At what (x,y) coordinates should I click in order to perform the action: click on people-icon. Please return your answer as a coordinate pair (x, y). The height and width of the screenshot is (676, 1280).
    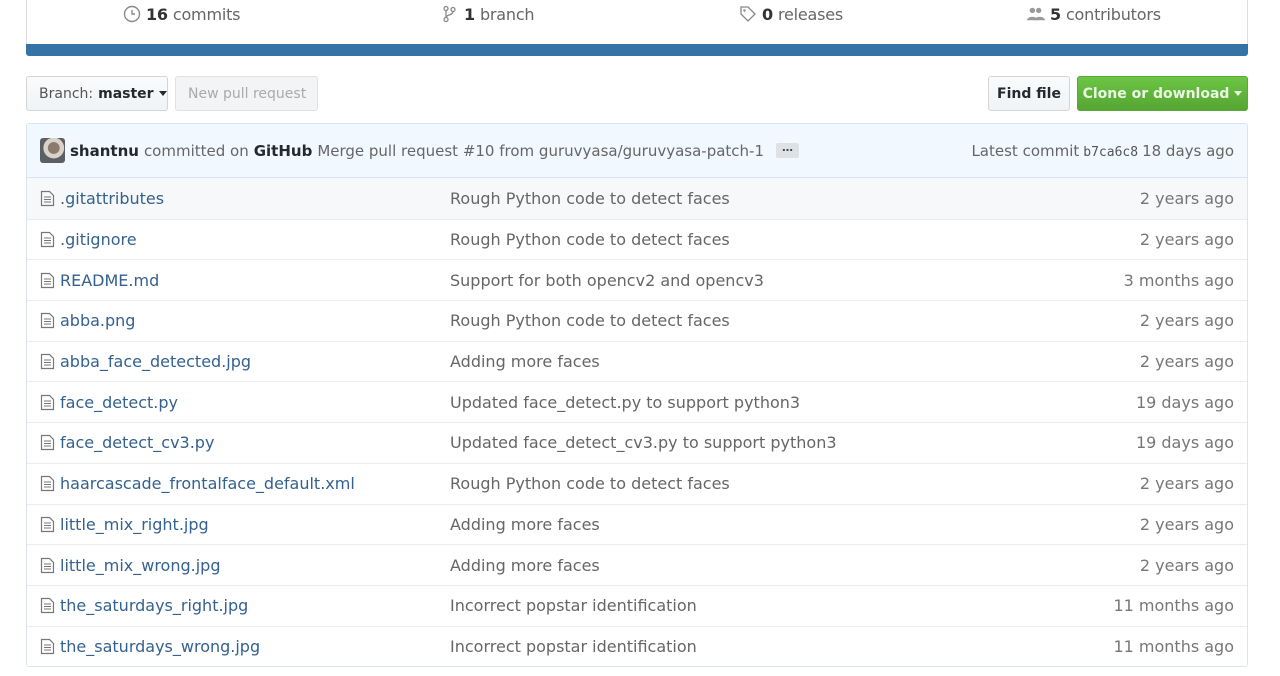
    Looking at the image, I should click on (1036, 14).